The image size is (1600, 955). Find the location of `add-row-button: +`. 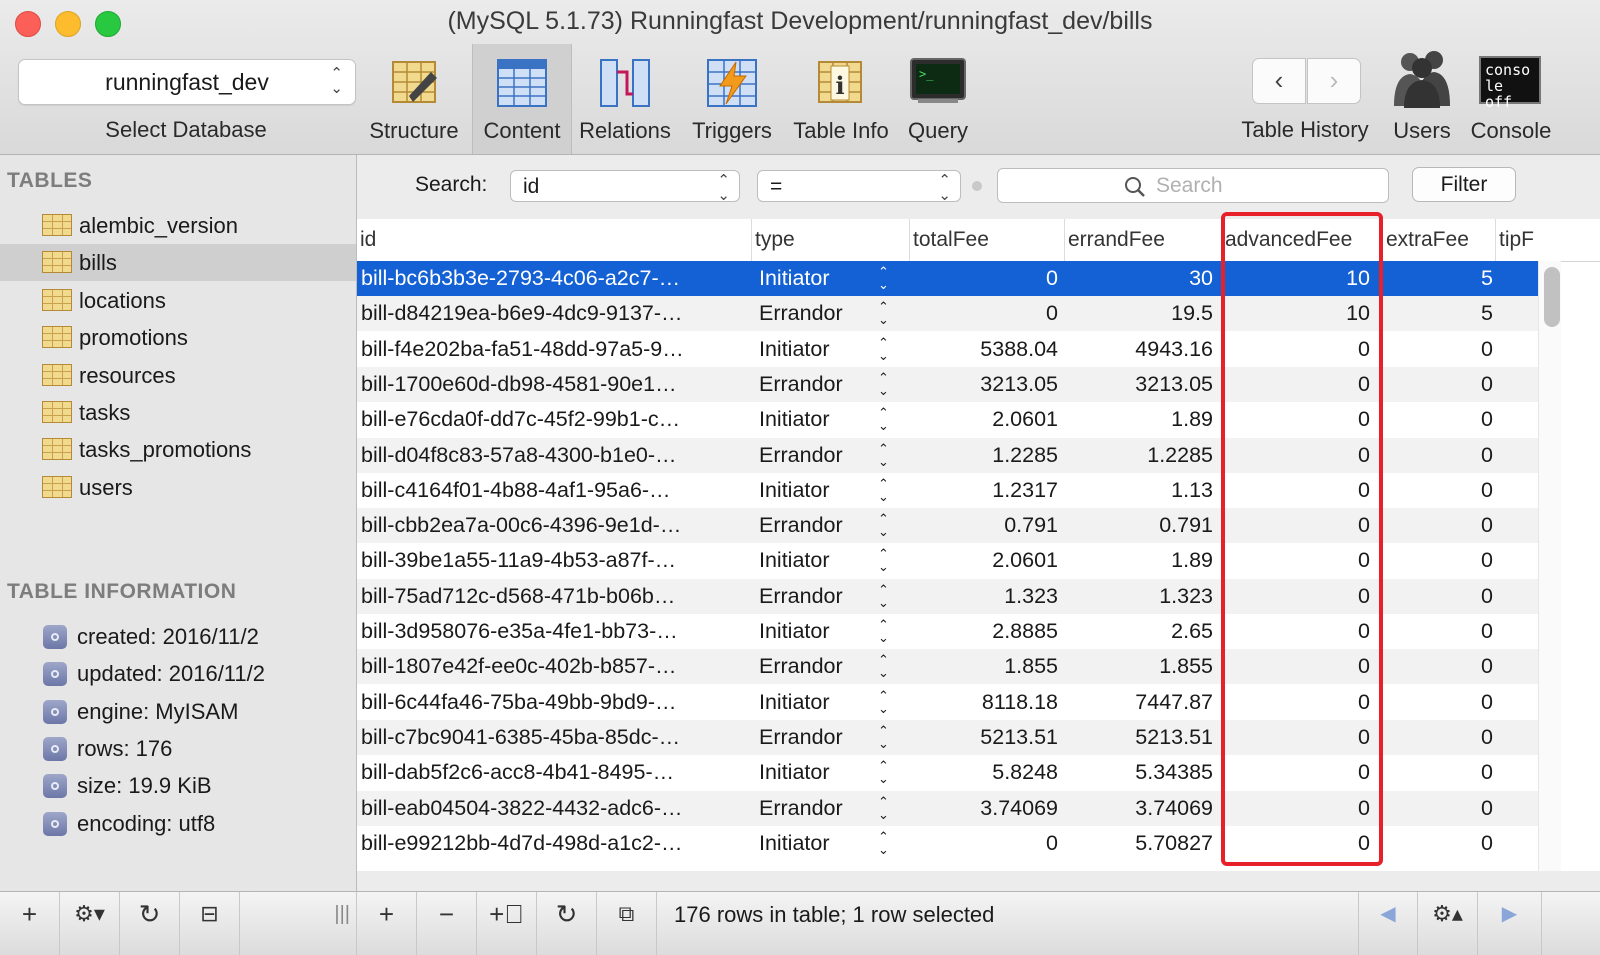

add-row-button: + is located at coordinates (387, 923).